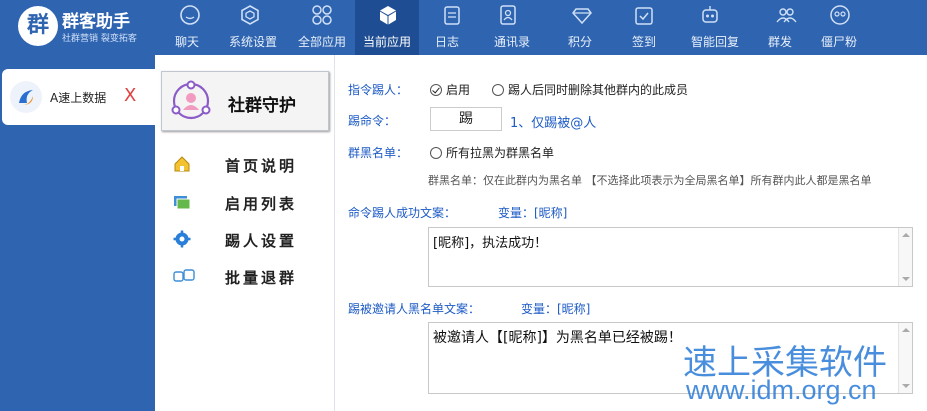 The image size is (927, 411). Describe the element at coordinates (262, 106) in the screenshot. I see `module-title: 社群守护` at that location.